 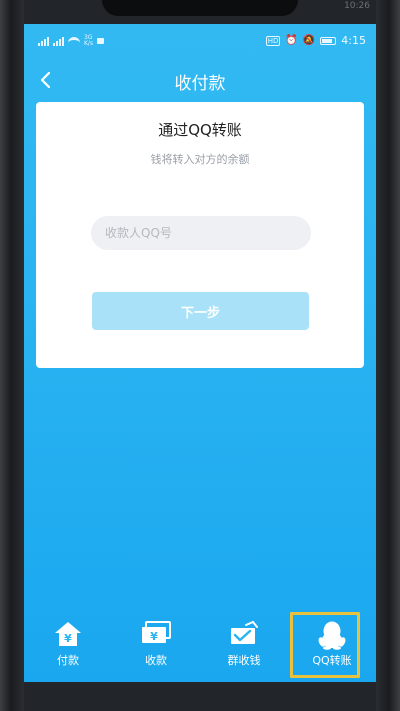 What do you see at coordinates (332, 635) in the screenshot?
I see `qq-penguin-icon` at bounding box center [332, 635].